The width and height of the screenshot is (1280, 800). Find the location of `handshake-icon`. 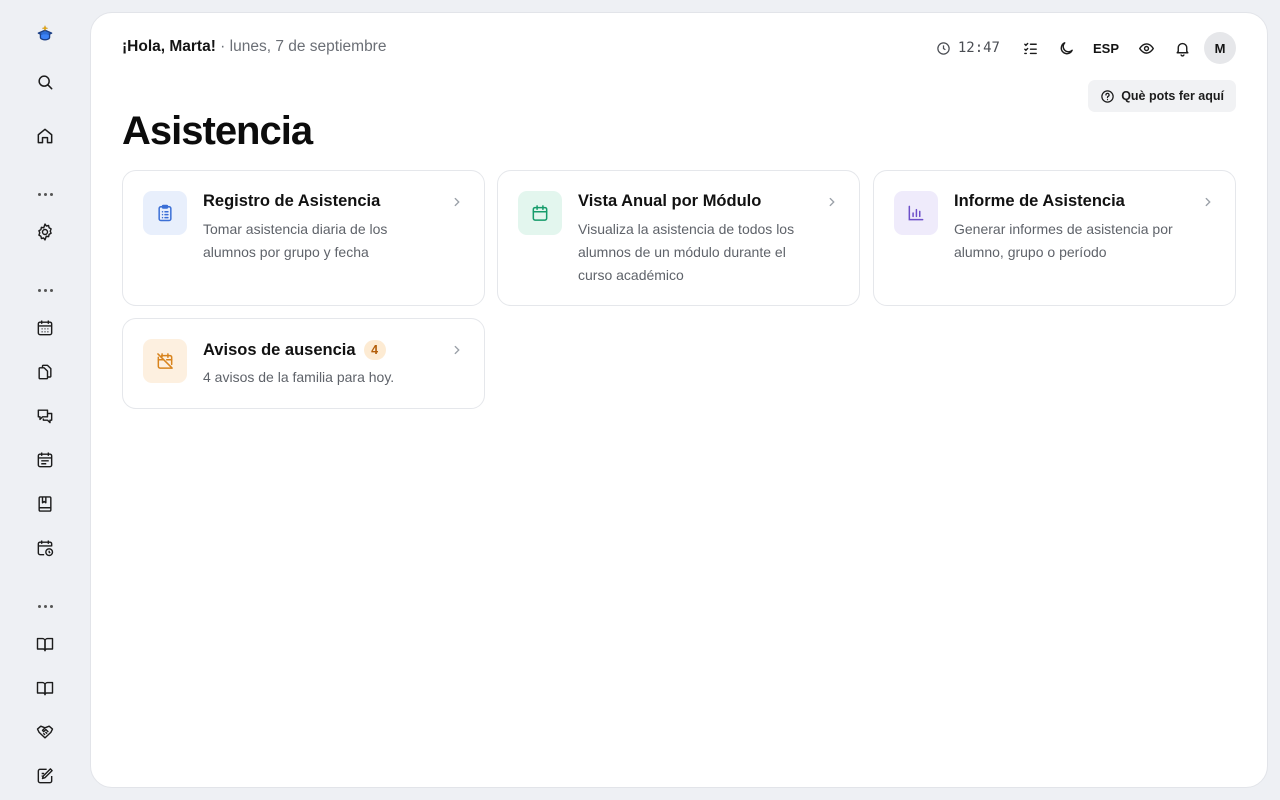

handshake-icon is located at coordinates (45, 732).